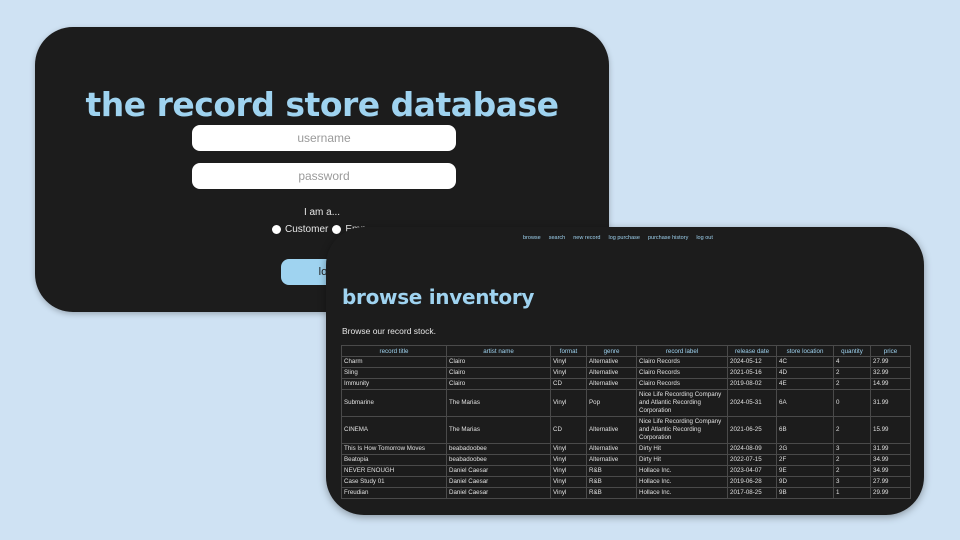 This screenshot has width=960, height=540. Describe the element at coordinates (586, 238) in the screenshot. I see `nav-new-record-link: new record` at that location.